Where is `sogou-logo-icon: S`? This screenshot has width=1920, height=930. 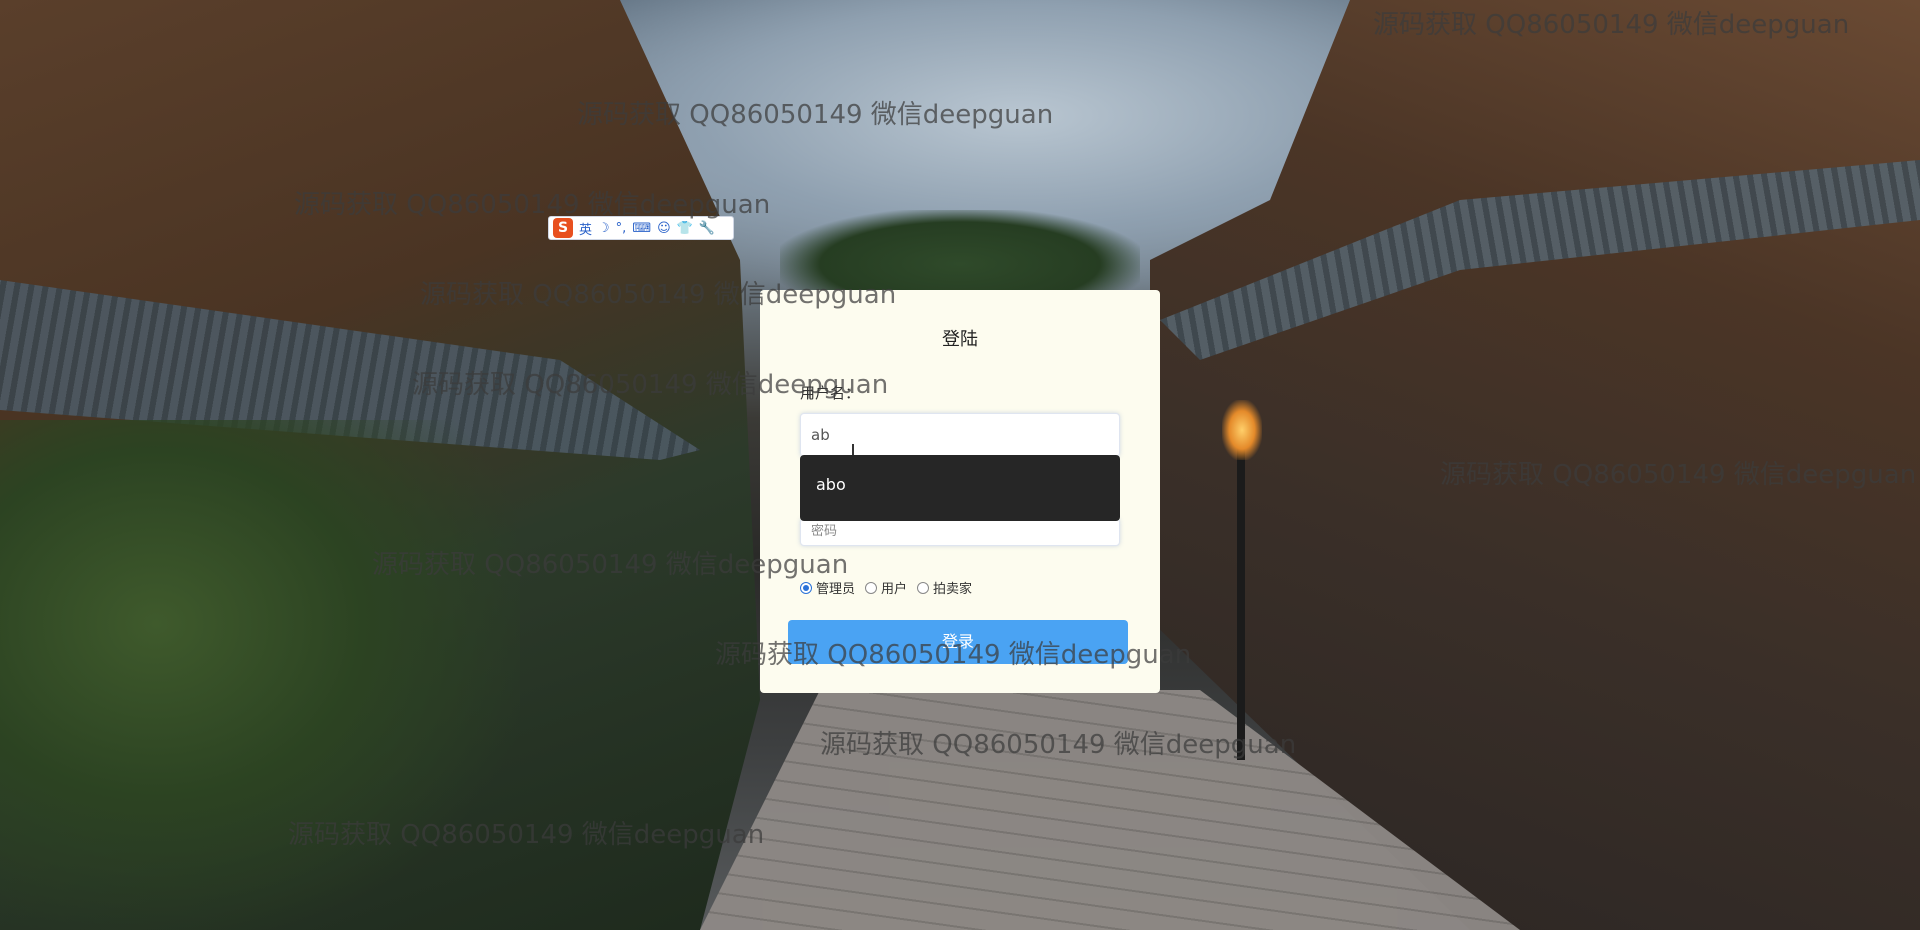
sogou-logo-icon: S is located at coordinates (563, 228).